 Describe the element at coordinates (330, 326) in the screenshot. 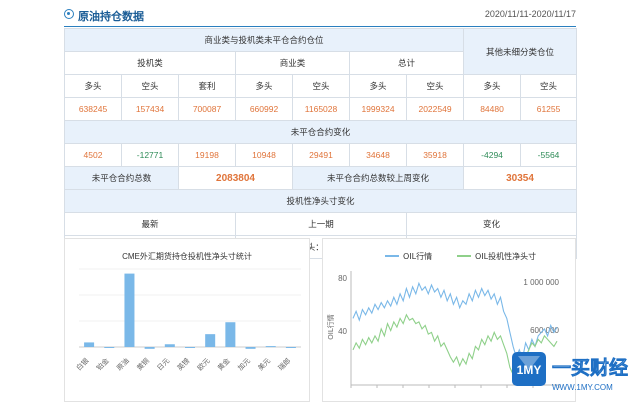

I see `axis-label: OIL行情` at that location.